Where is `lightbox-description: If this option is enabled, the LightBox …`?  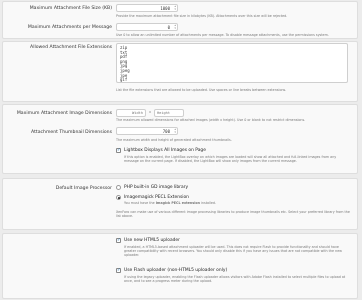
lightbox-description: If this option is enabled, the LightBox … is located at coordinates (230, 159).